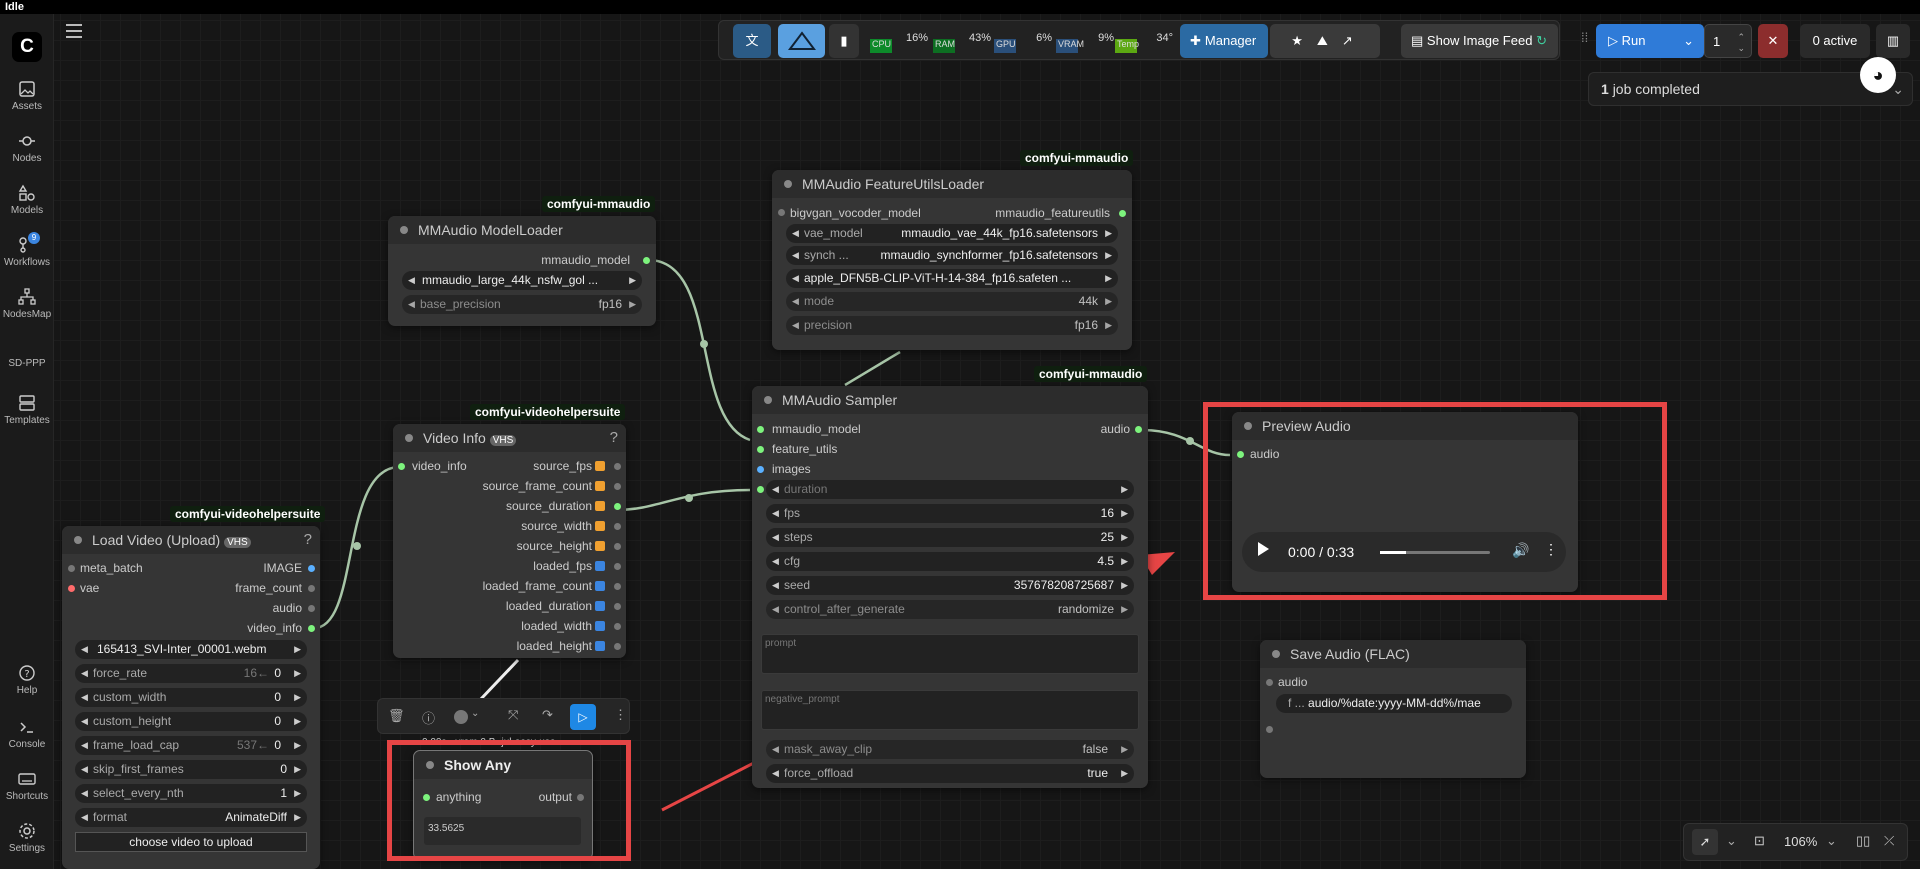 The height and width of the screenshot is (869, 1920). What do you see at coordinates (1263, 549) in the screenshot?
I see `play-icon` at bounding box center [1263, 549].